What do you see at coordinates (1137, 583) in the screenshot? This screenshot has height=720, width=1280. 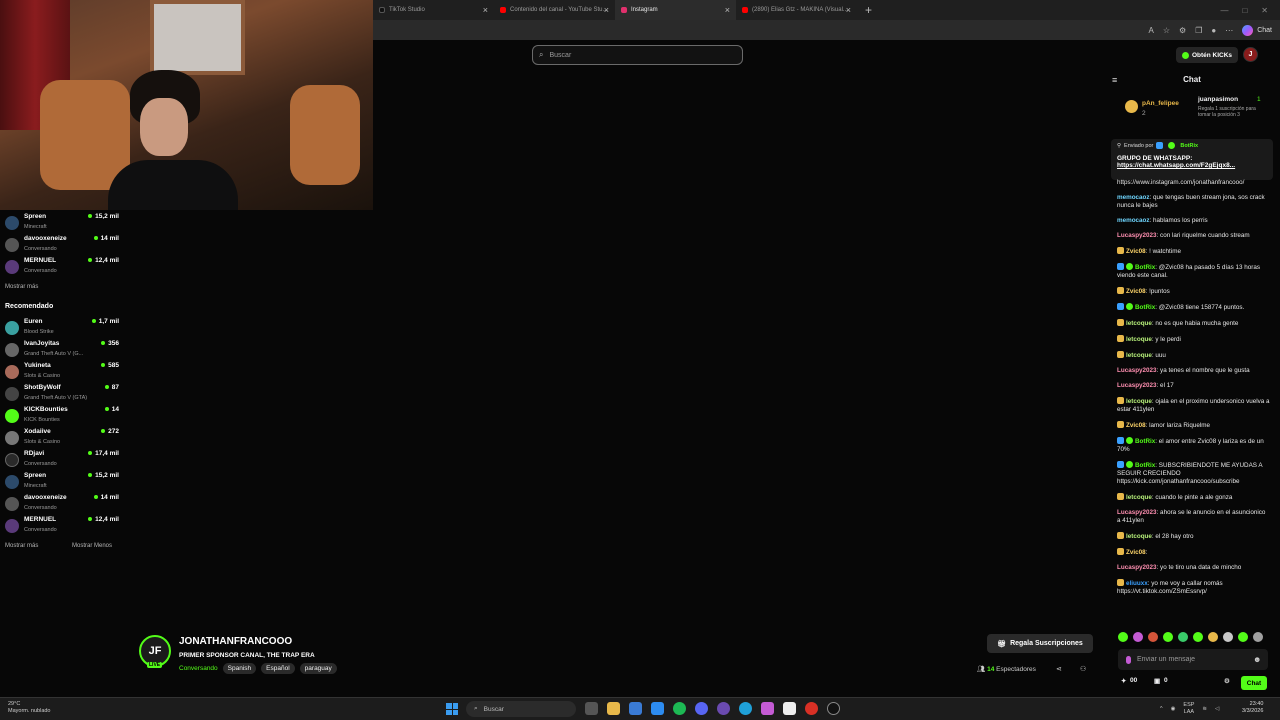 I see `chat-username: eliuuxx` at bounding box center [1137, 583].